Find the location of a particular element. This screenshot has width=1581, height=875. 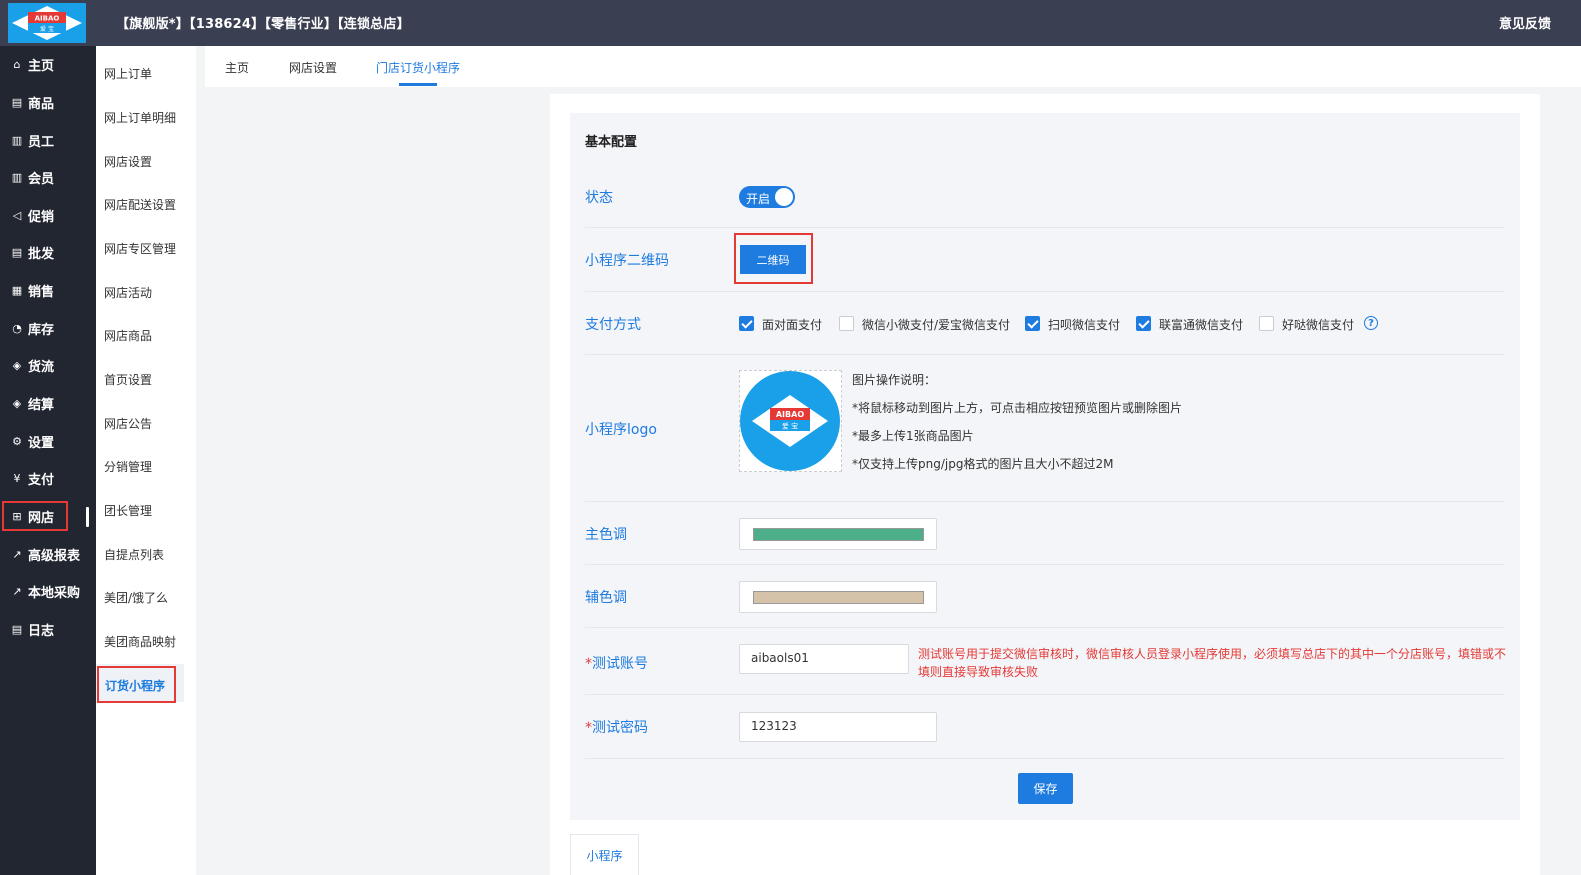

sub-color-label: 辅色调 is located at coordinates (606, 598).